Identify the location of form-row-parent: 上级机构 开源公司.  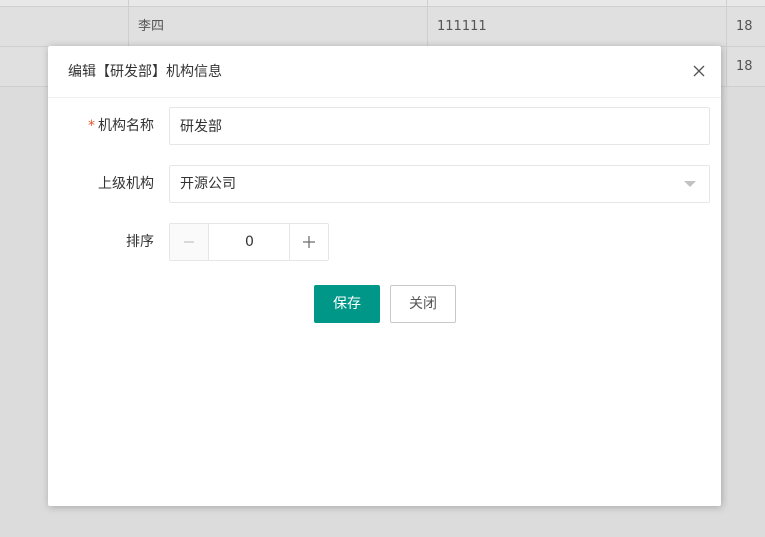
(384, 184).